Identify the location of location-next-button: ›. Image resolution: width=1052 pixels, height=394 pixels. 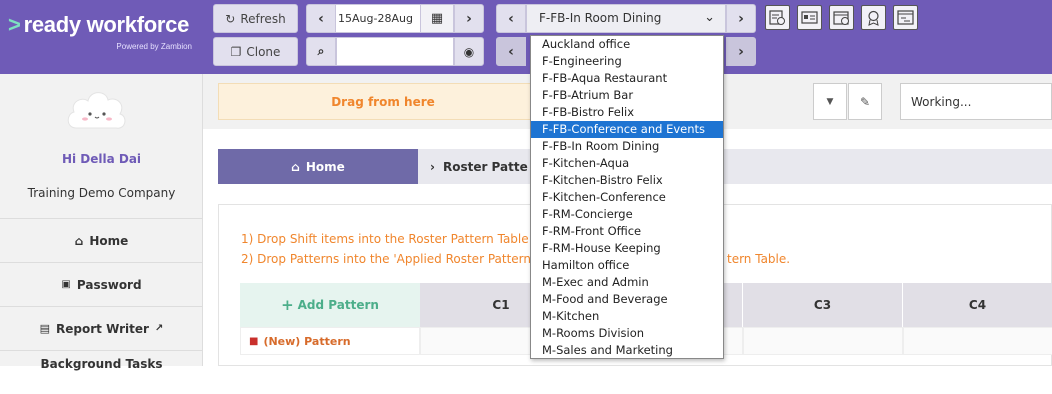
(741, 18).